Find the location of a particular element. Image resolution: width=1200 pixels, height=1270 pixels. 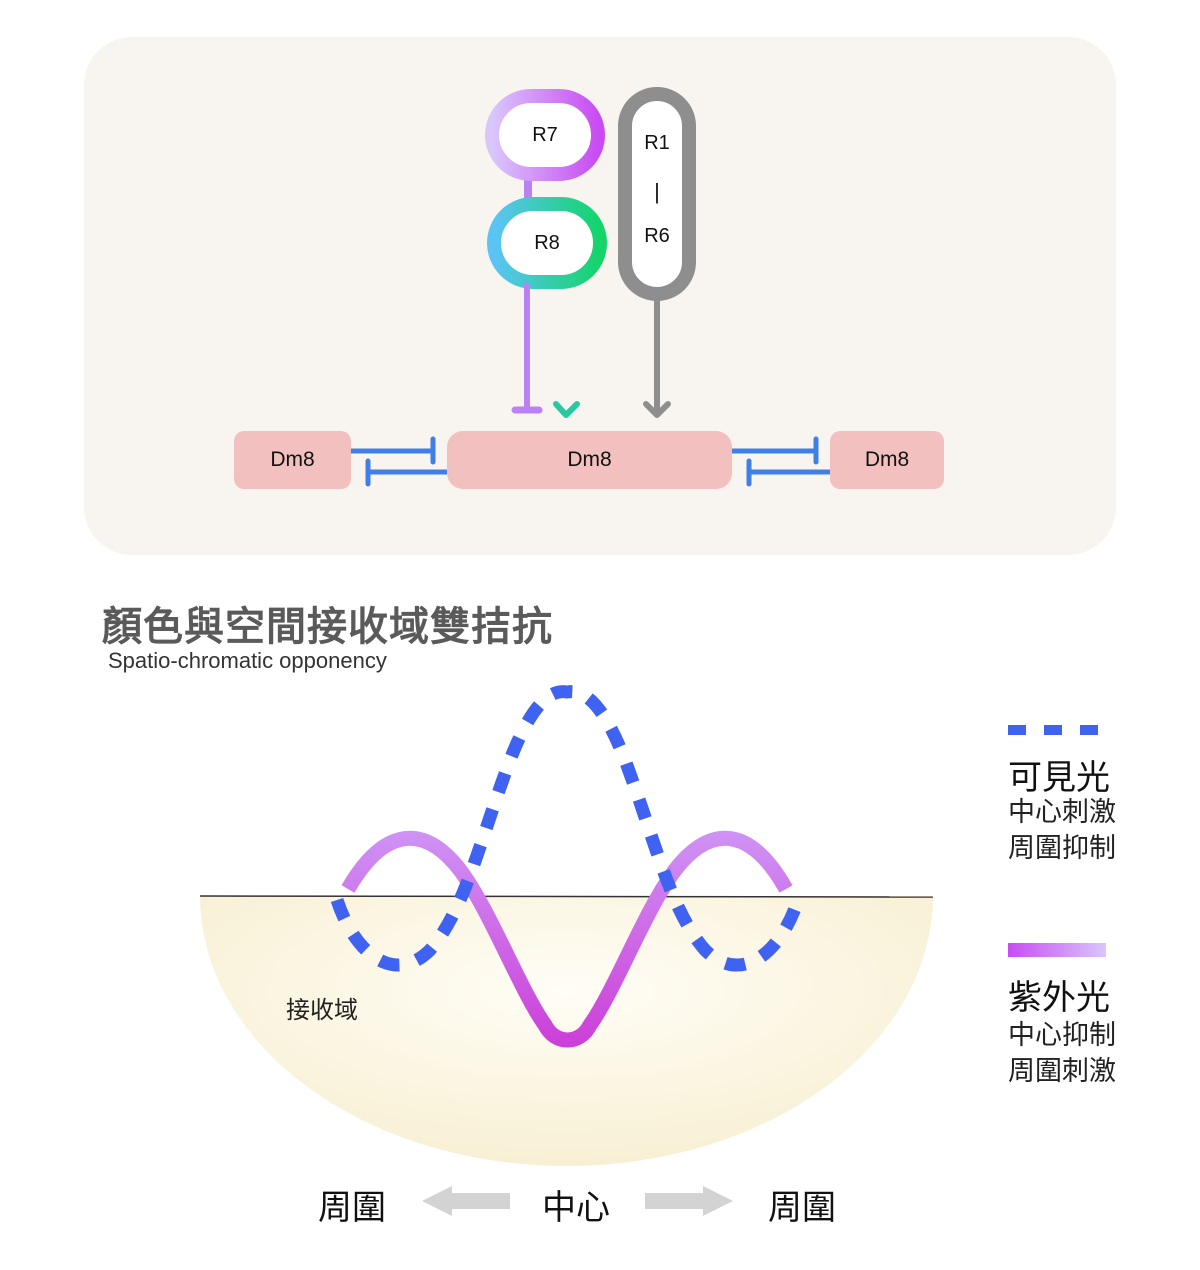

axis-label-surround-right: 周圍 is located at coordinates (802, 1208).